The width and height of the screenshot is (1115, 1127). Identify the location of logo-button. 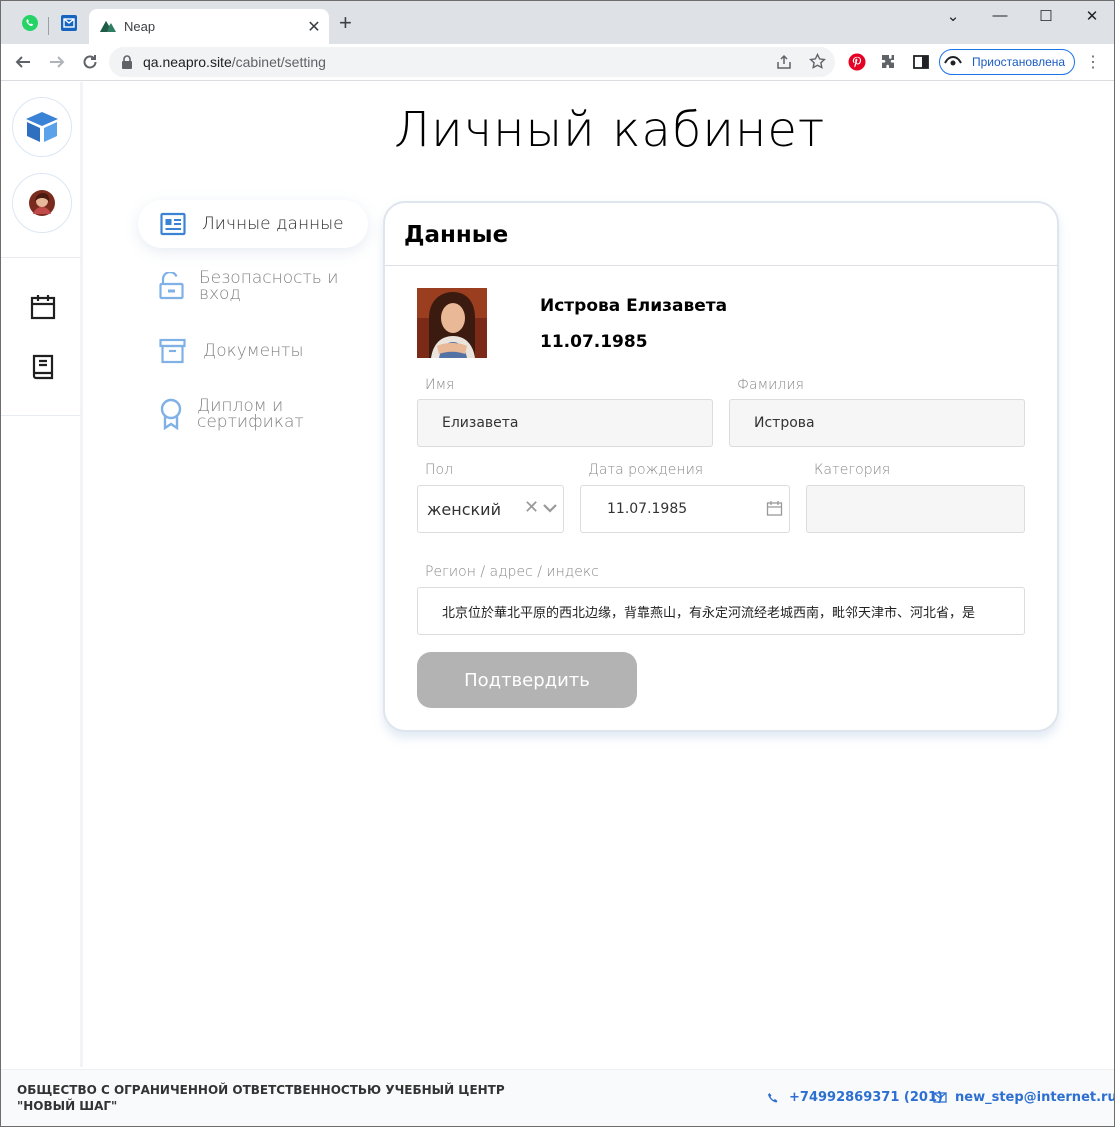
(42, 127).